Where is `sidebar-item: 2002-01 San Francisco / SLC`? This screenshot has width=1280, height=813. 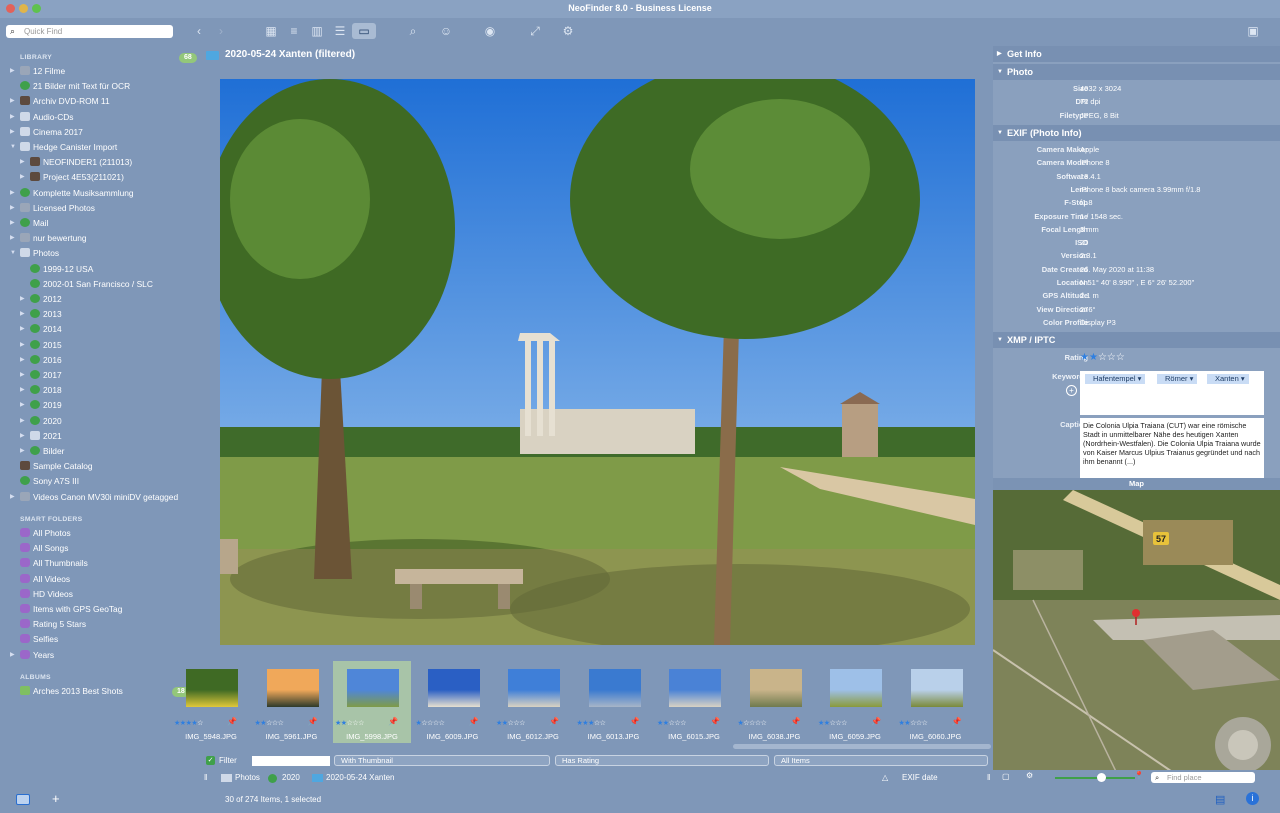
sidebar-item: 2002-01 San Francisco / SLC is located at coordinates (91, 284).